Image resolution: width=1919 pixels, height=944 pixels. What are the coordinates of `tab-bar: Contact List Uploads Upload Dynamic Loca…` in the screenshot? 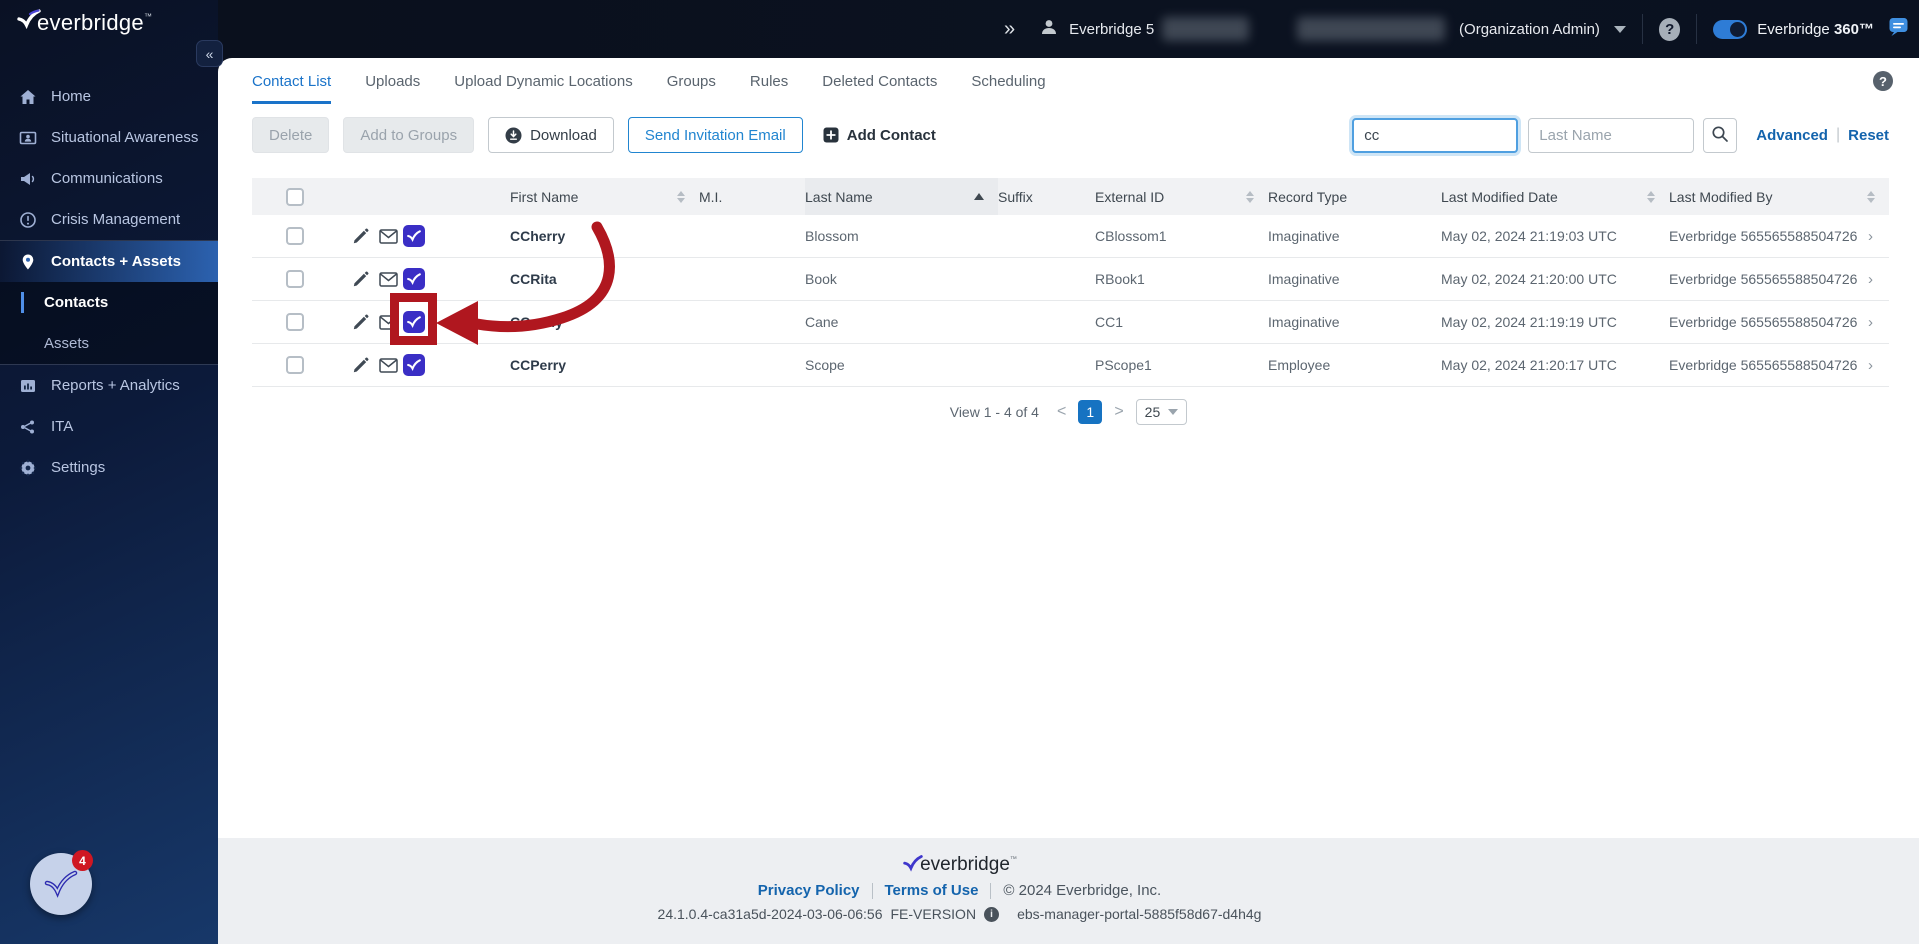 It's located at (1068, 81).